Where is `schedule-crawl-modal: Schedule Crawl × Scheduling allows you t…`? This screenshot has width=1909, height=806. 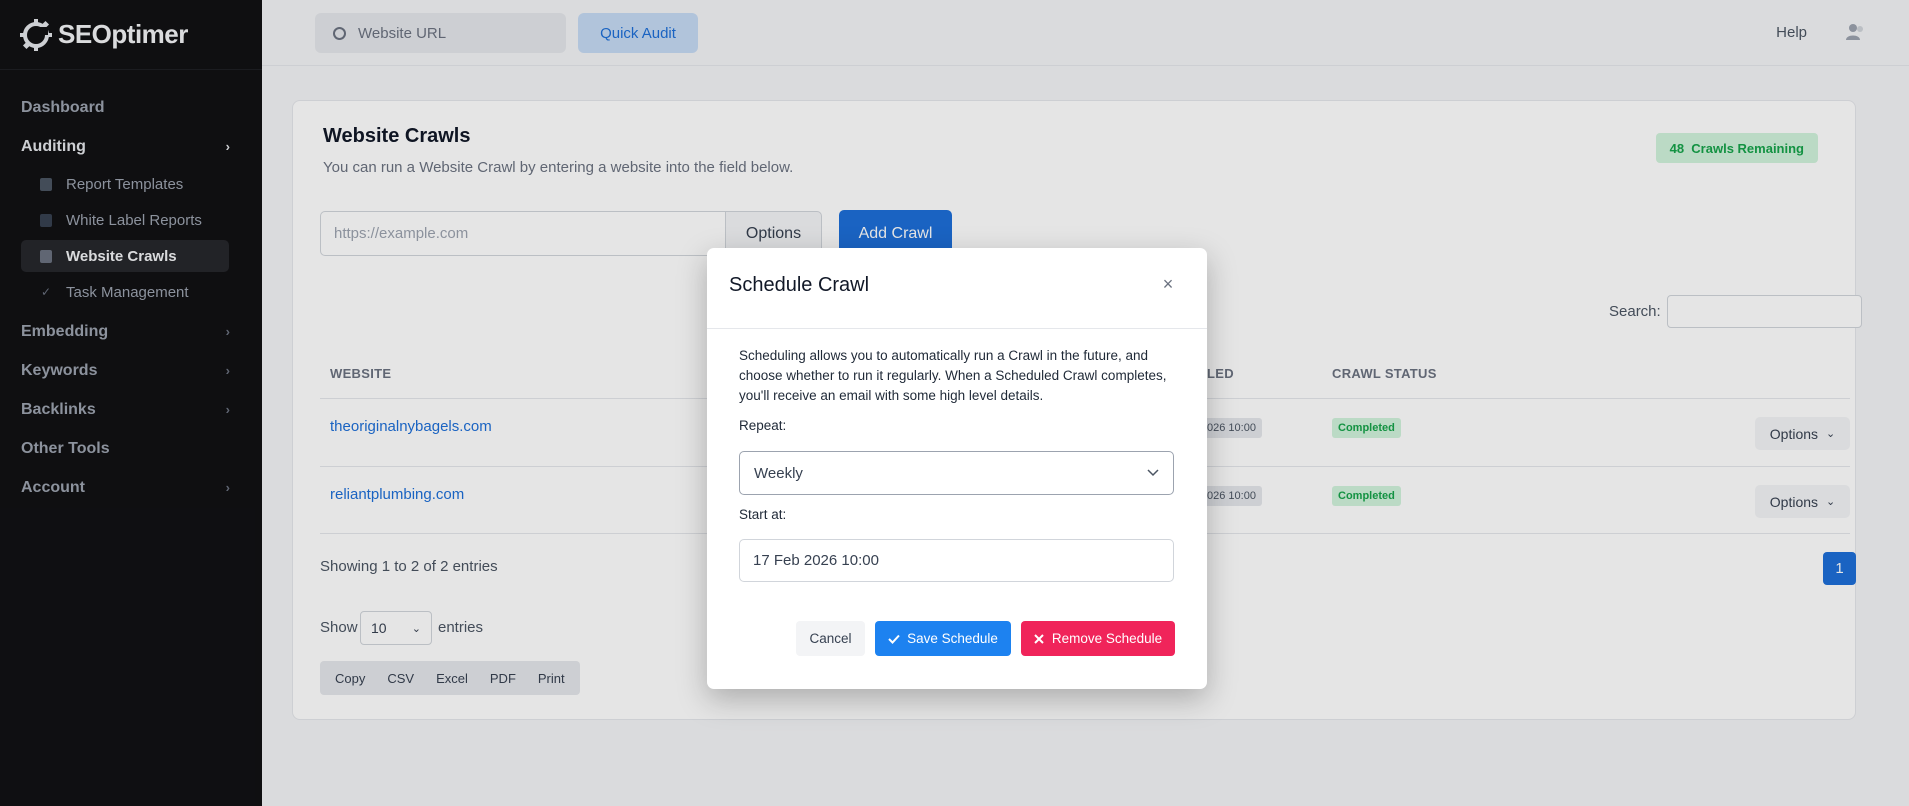 schedule-crawl-modal: Schedule Crawl × Scheduling allows you t… is located at coordinates (957, 468).